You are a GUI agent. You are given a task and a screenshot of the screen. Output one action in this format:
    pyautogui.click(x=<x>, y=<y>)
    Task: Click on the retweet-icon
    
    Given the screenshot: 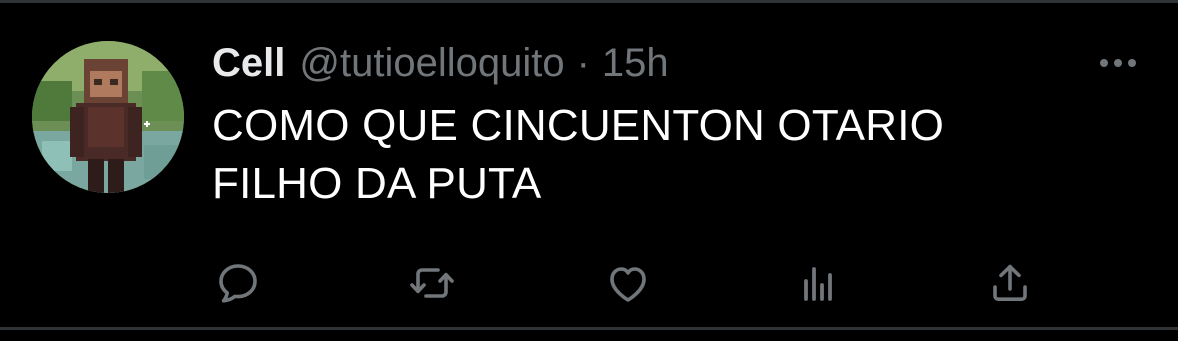 What is the action you would take?
    pyautogui.click(x=432, y=283)
    